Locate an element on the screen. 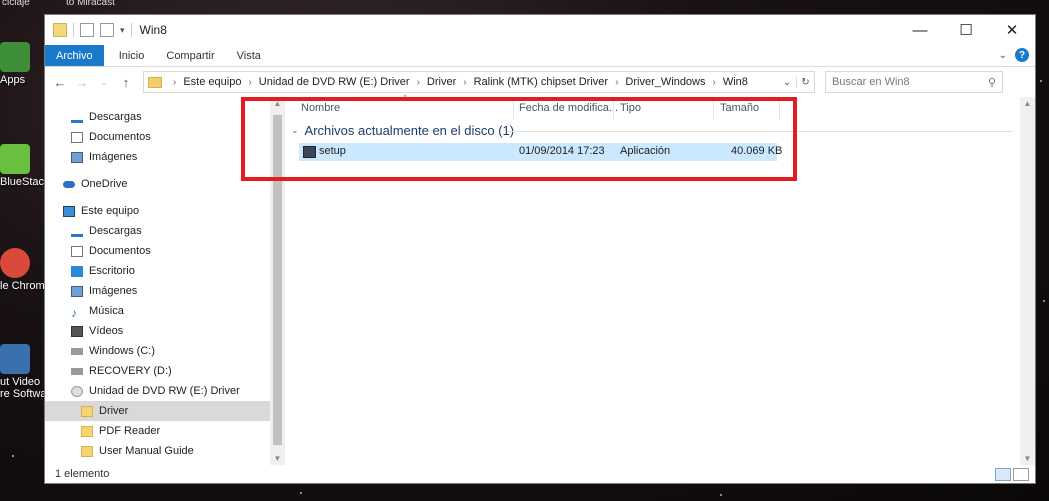 This screenshot has width=1049, height=501. maximize-button: ☐ is located at coordinates (966, 30).